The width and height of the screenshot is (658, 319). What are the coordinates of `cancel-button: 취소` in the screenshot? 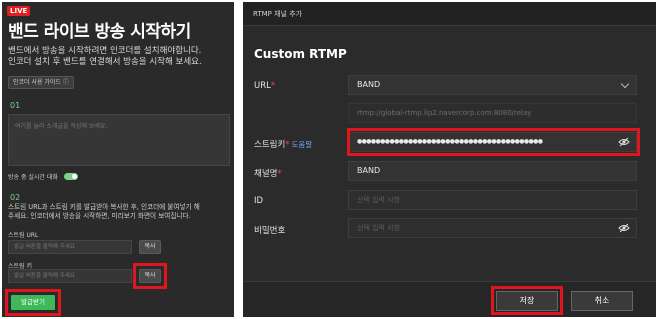 It's located at (602, 301).